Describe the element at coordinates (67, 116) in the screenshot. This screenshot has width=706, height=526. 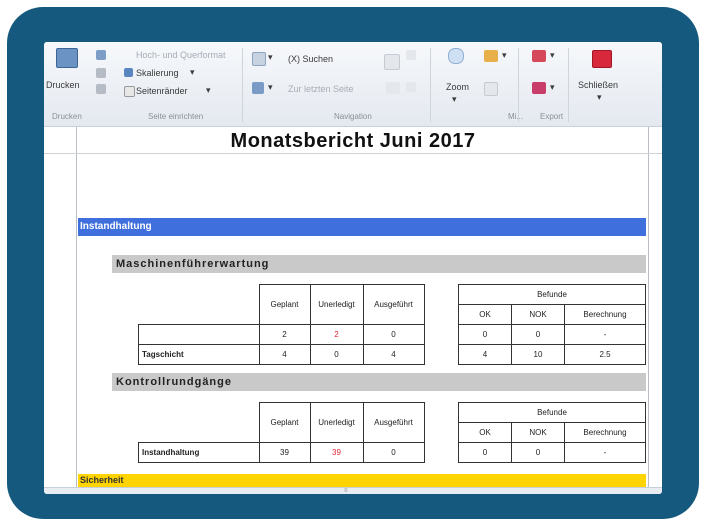
I see `group-label-print: Drucken` at that location.